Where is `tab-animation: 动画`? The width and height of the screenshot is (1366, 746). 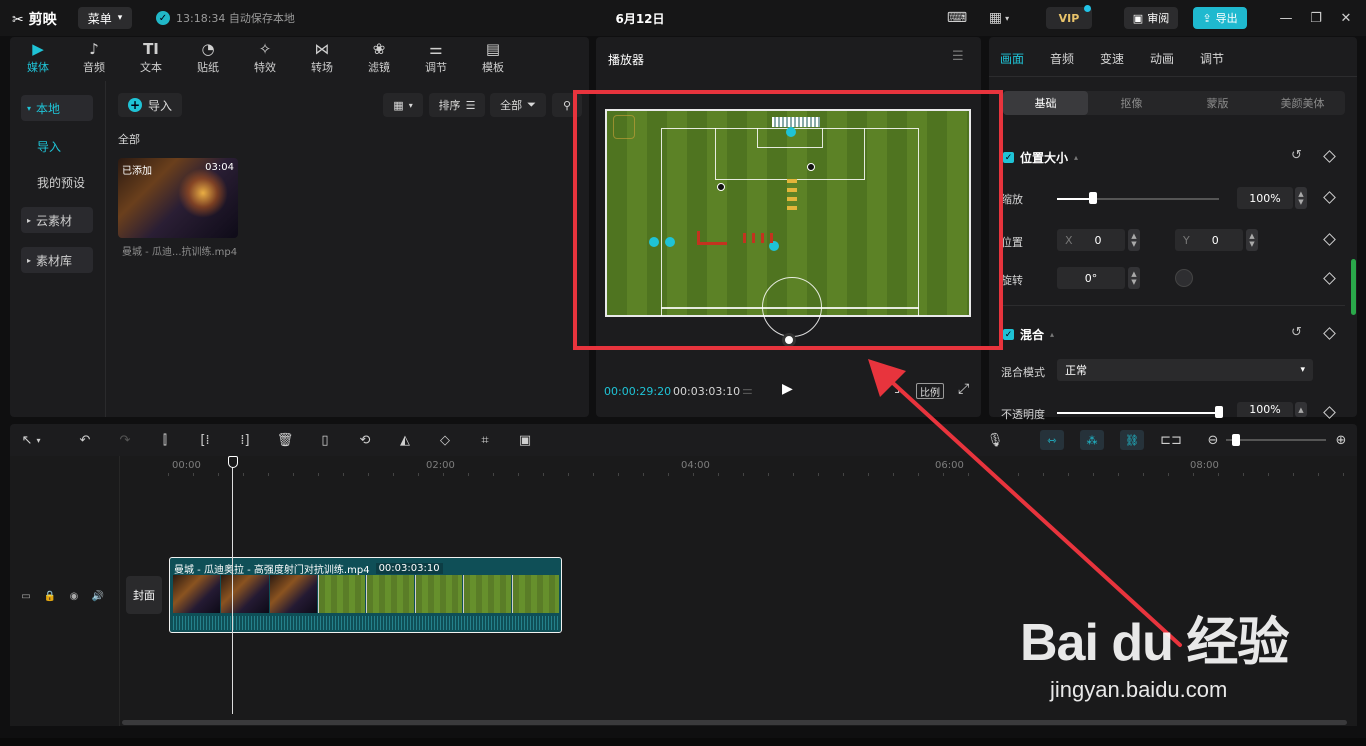 tab-animation: 动画 is located at coordinates (1162, 58).